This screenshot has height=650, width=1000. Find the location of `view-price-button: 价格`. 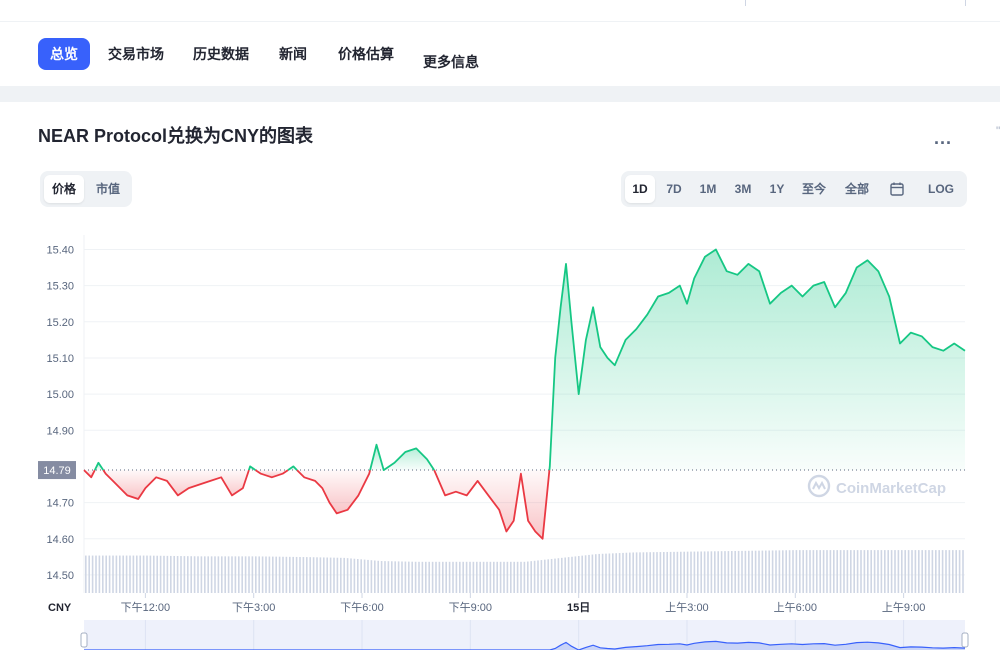

view-price-button: 价格 is located at coordinates (64, 189).